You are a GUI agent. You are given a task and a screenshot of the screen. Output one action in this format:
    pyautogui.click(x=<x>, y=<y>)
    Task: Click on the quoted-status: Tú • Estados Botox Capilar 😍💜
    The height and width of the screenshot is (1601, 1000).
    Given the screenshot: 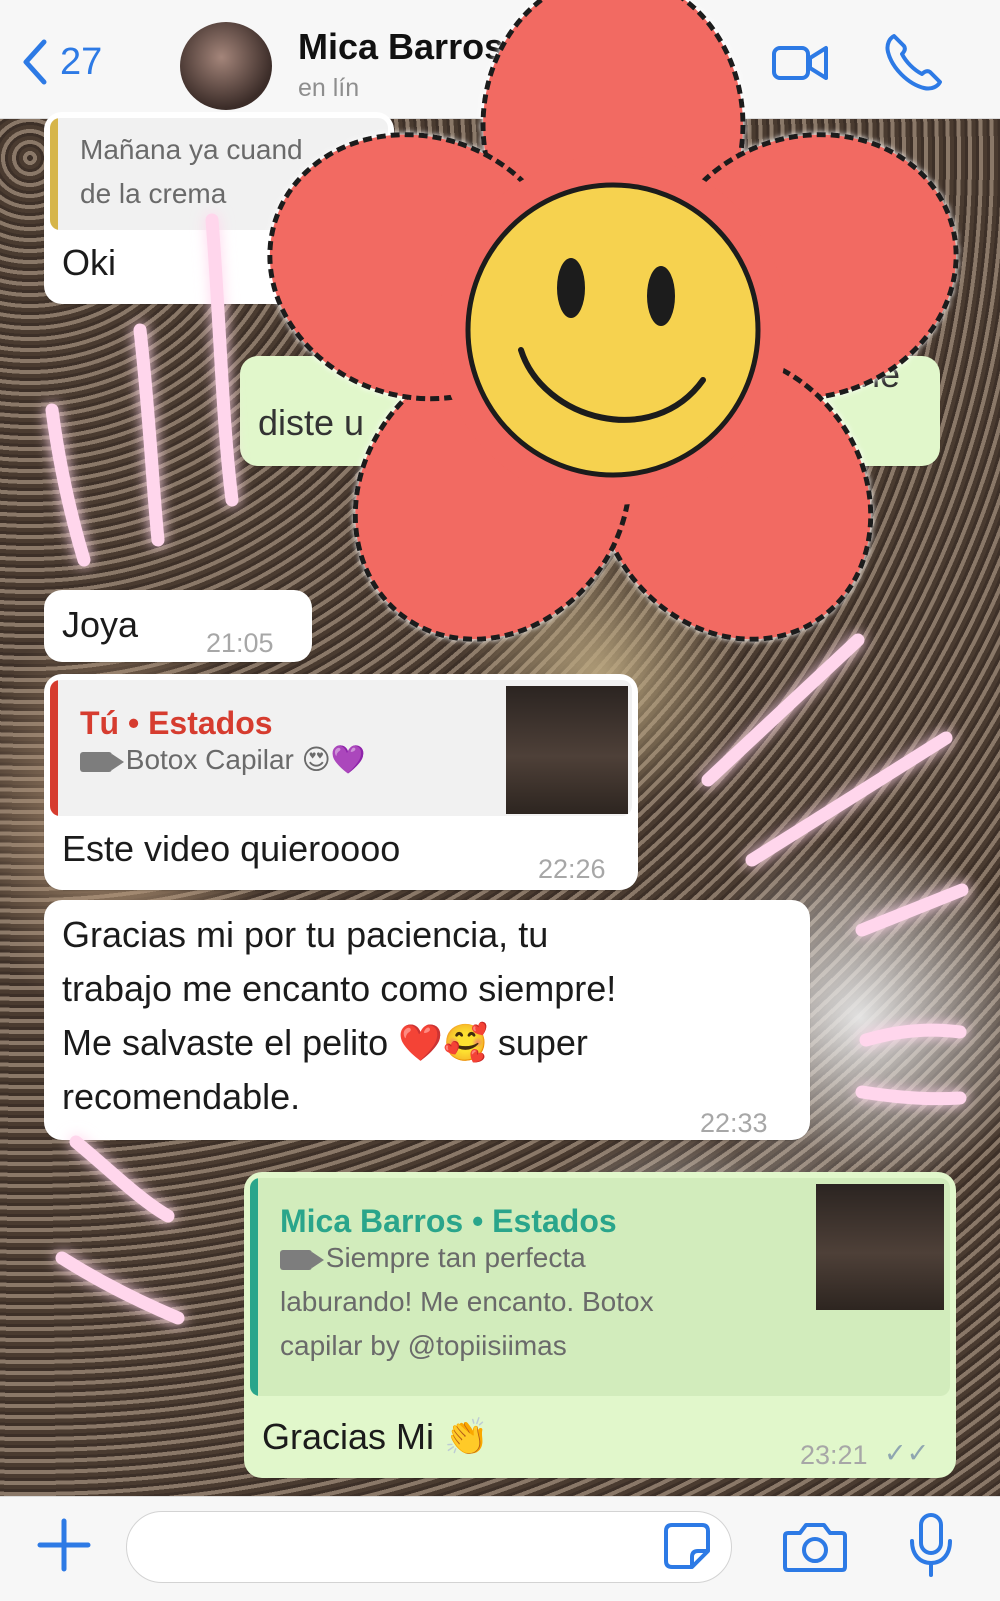 What is the action you would take?
    pyautogui.click(x=341, y=748)
    